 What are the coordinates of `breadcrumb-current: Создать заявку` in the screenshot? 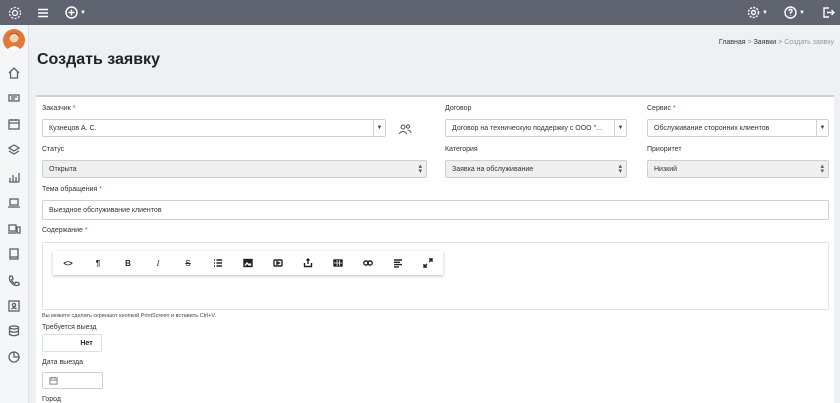 It's located at (809, 42).